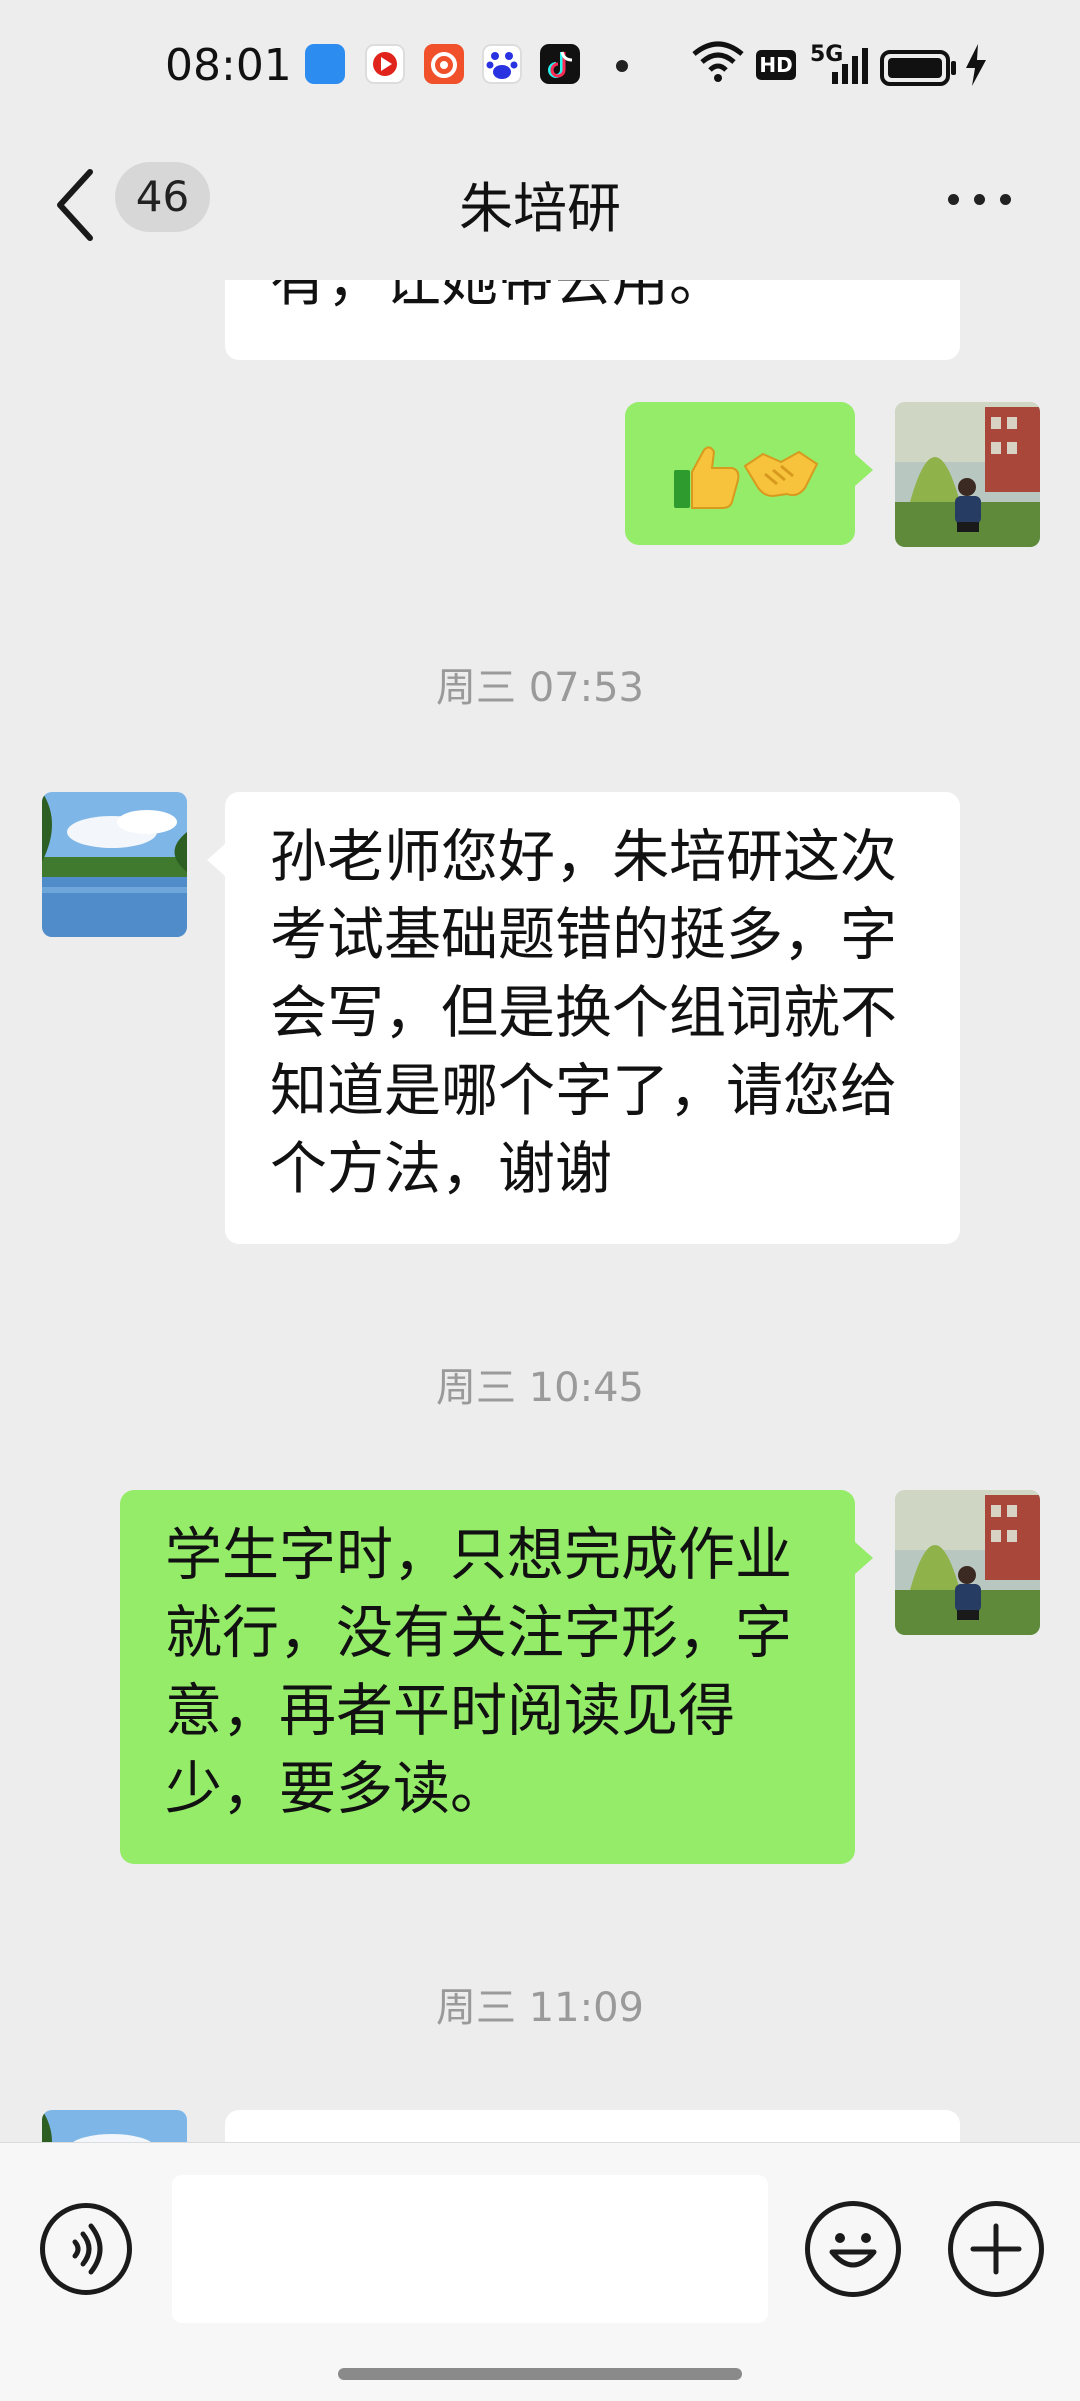 This screenshot has height=2401, width=1080. Describe the element at coordinates (592, 320) in the screenshot. I see `message-bubble-incoming: 有，让她带去用。` at that location.